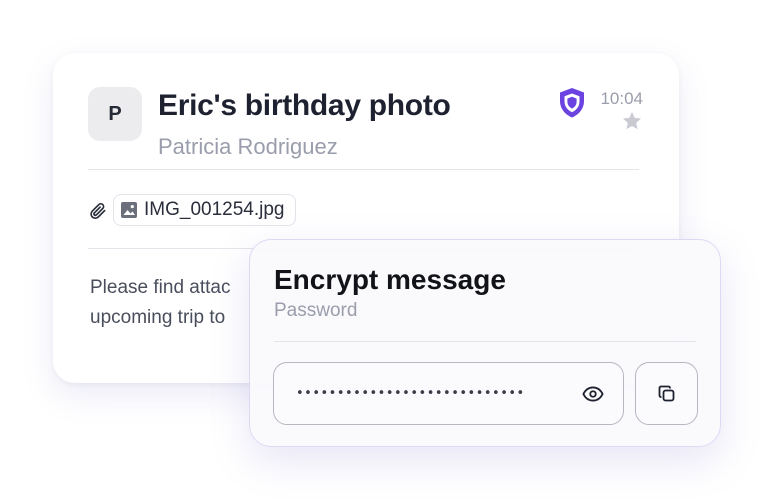 Image resolution: width=776 pixels, height=500 pixels. Describe the element at coordinates (572, 103) in the screenshot. I see `shield-icon` at that location.